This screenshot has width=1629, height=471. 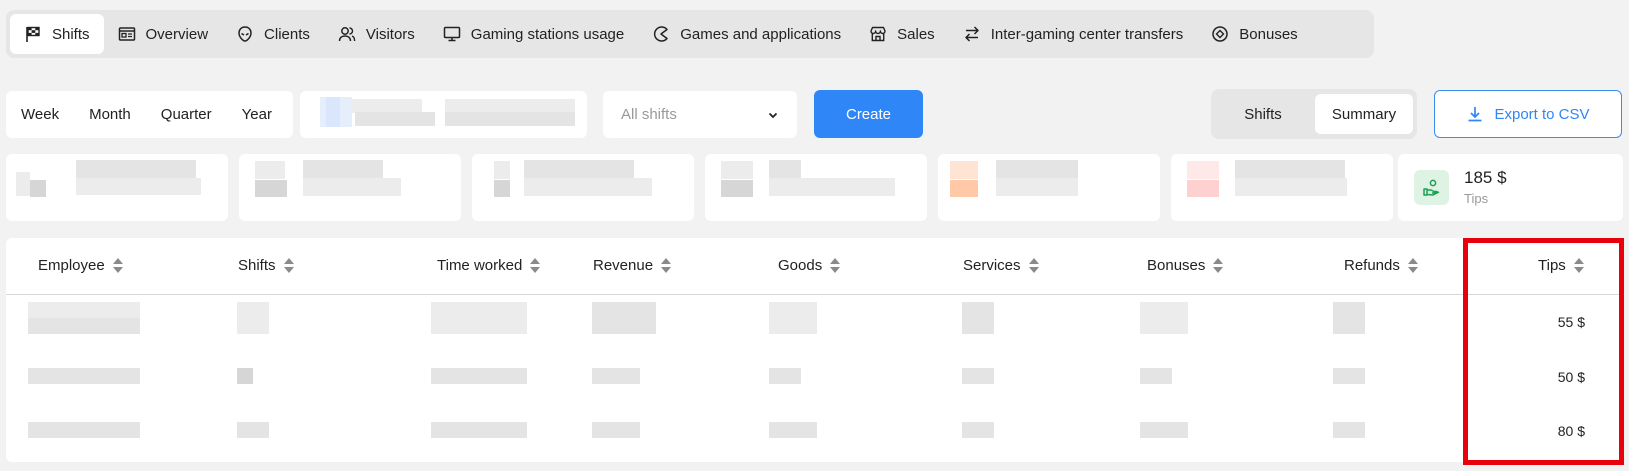 I want to click on tab-gaming-stations-usage: Gaming stations usage, so click(x=533, y=34).